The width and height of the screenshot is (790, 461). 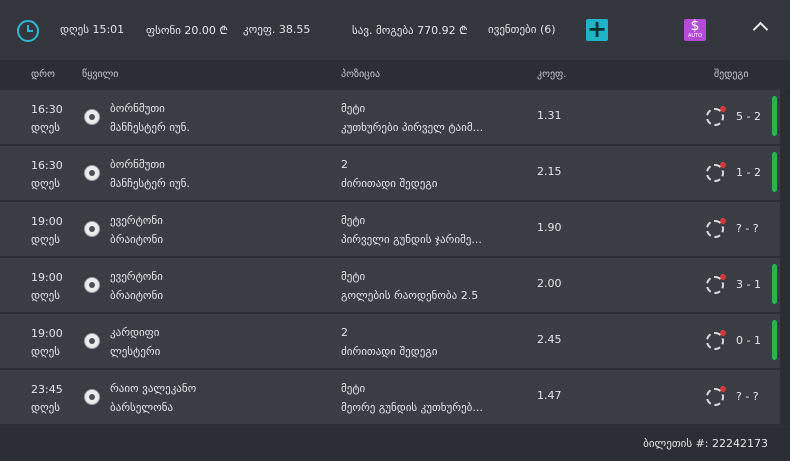 What do you see at coordinates (760, 29) in the screenshot?
I see `chevron-up-icon` at bounding box center [760, 29].